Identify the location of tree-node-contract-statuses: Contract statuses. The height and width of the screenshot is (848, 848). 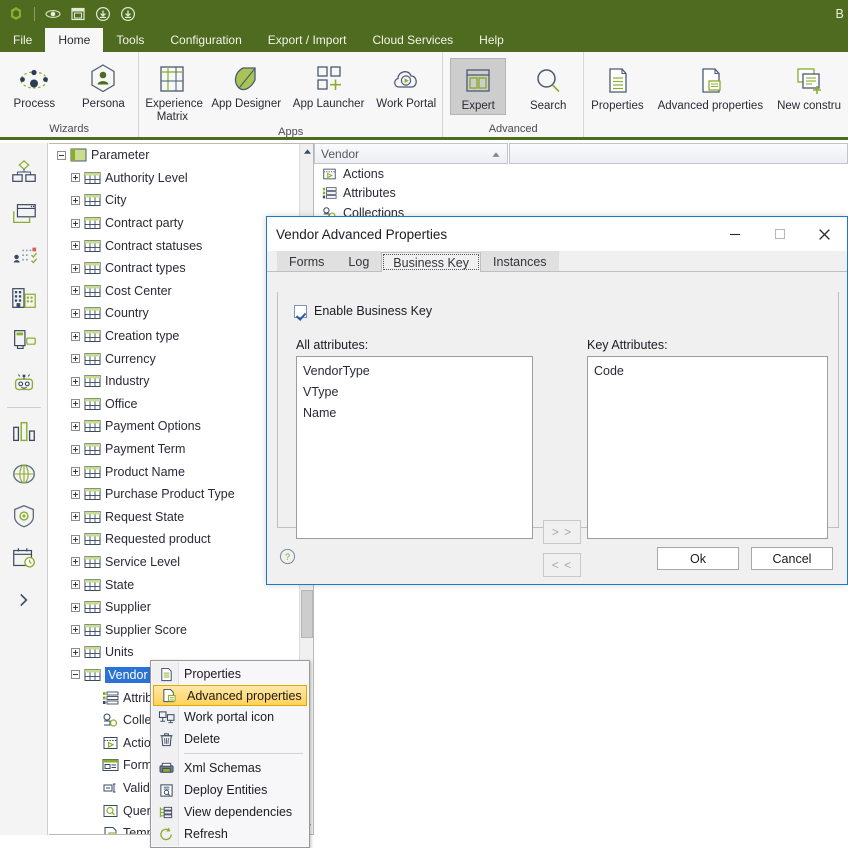
(174, 245).